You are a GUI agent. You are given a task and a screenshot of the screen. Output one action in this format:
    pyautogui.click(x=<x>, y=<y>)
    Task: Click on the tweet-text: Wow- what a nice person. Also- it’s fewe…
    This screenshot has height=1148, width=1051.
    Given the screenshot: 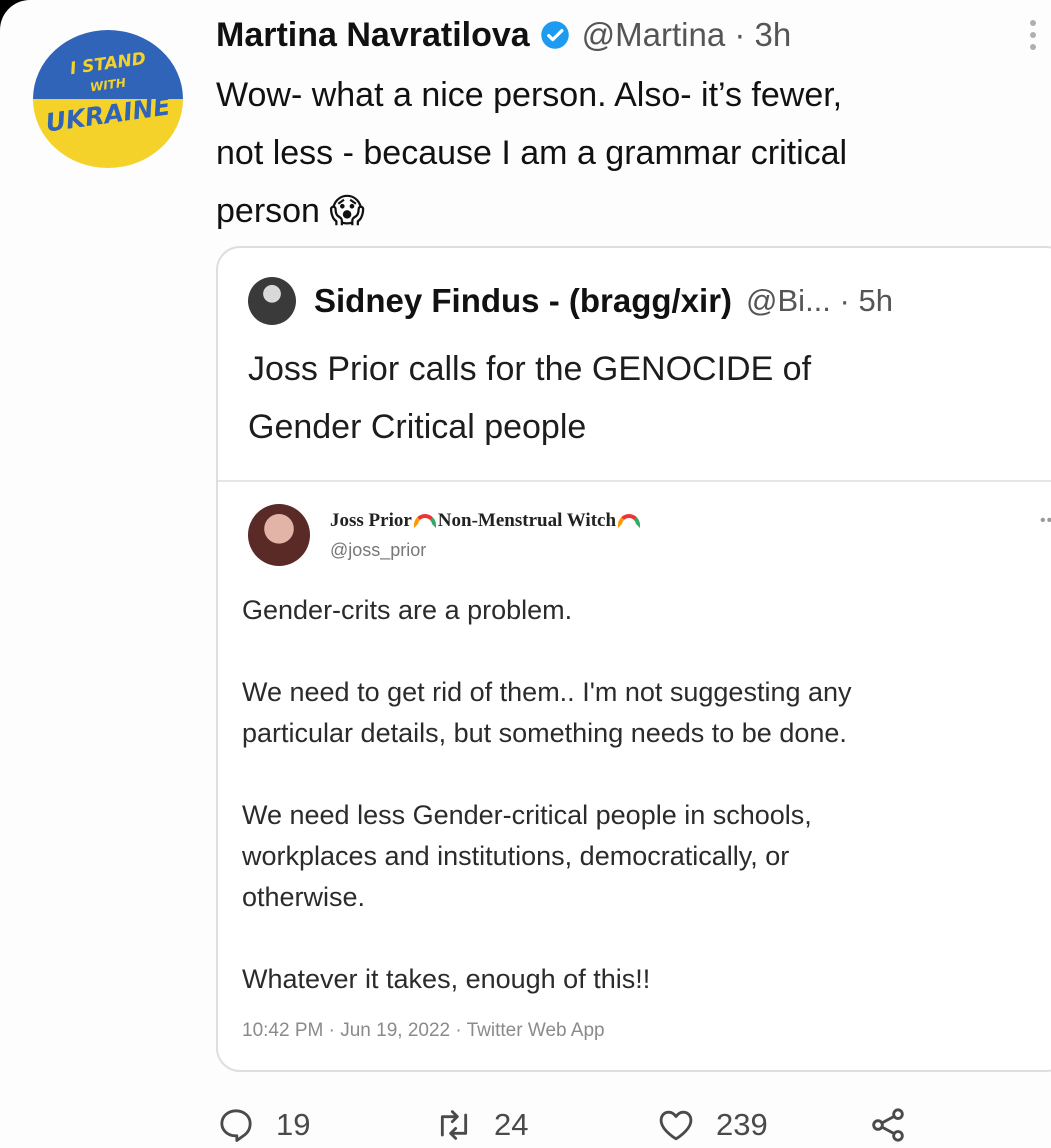 What is the action you would take?
    pyautogui.click(x=532, y=153)
    